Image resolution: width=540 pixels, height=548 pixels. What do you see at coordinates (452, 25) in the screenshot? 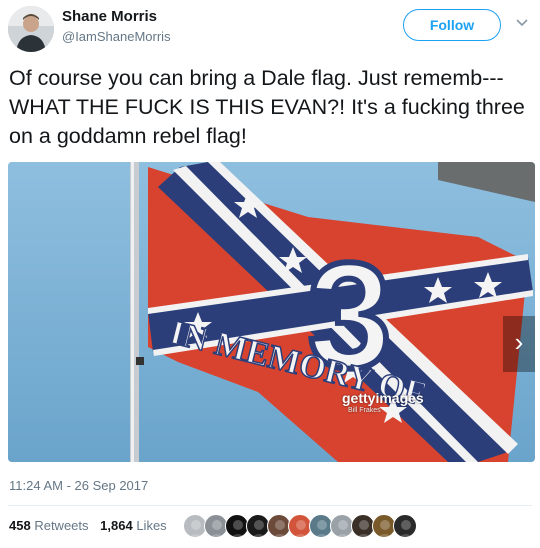
I see `follow-button: Follow` at bounding box center [452, 25].